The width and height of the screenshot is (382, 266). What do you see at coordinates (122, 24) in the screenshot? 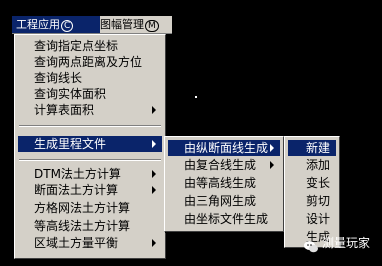
I see `menu-map-sheet-management-label: 图幅管理` at bounding box center [122, 24].